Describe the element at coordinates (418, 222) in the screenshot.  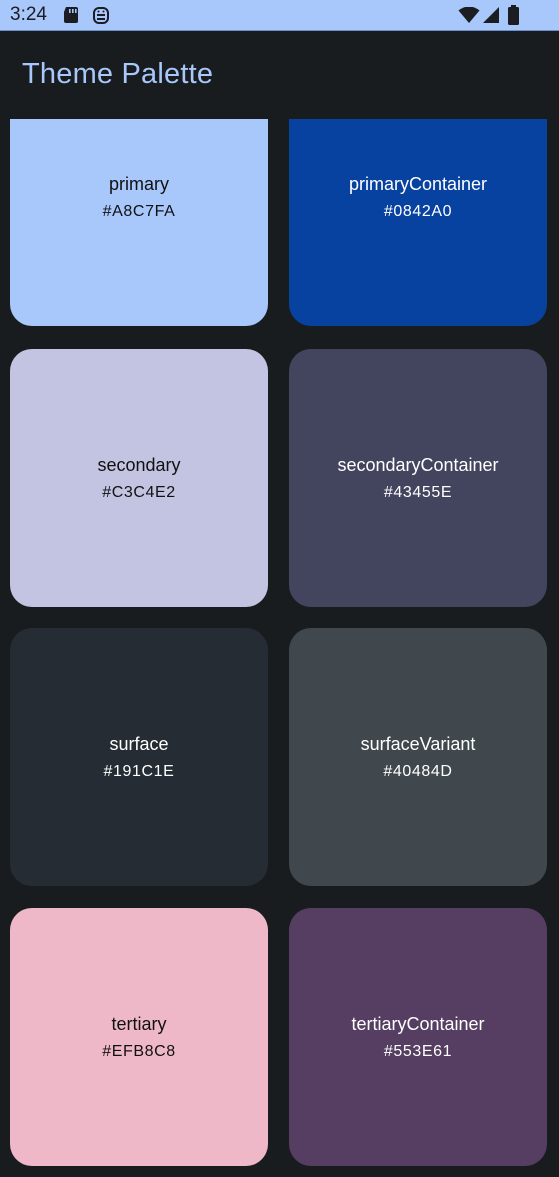
I see `color-tile-primary-container: primaryContainer #0842A0` at that location.